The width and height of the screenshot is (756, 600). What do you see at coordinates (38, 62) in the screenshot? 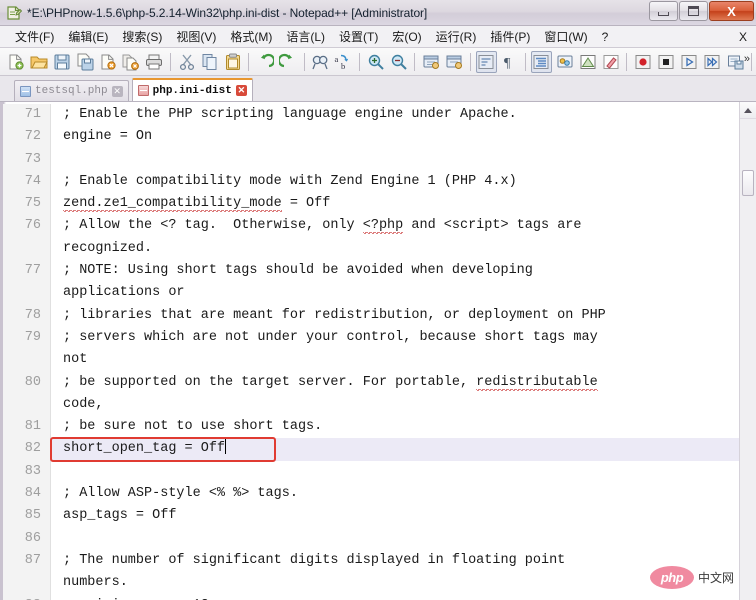
I see `open-file-icon` at bounding box center [38, 62].